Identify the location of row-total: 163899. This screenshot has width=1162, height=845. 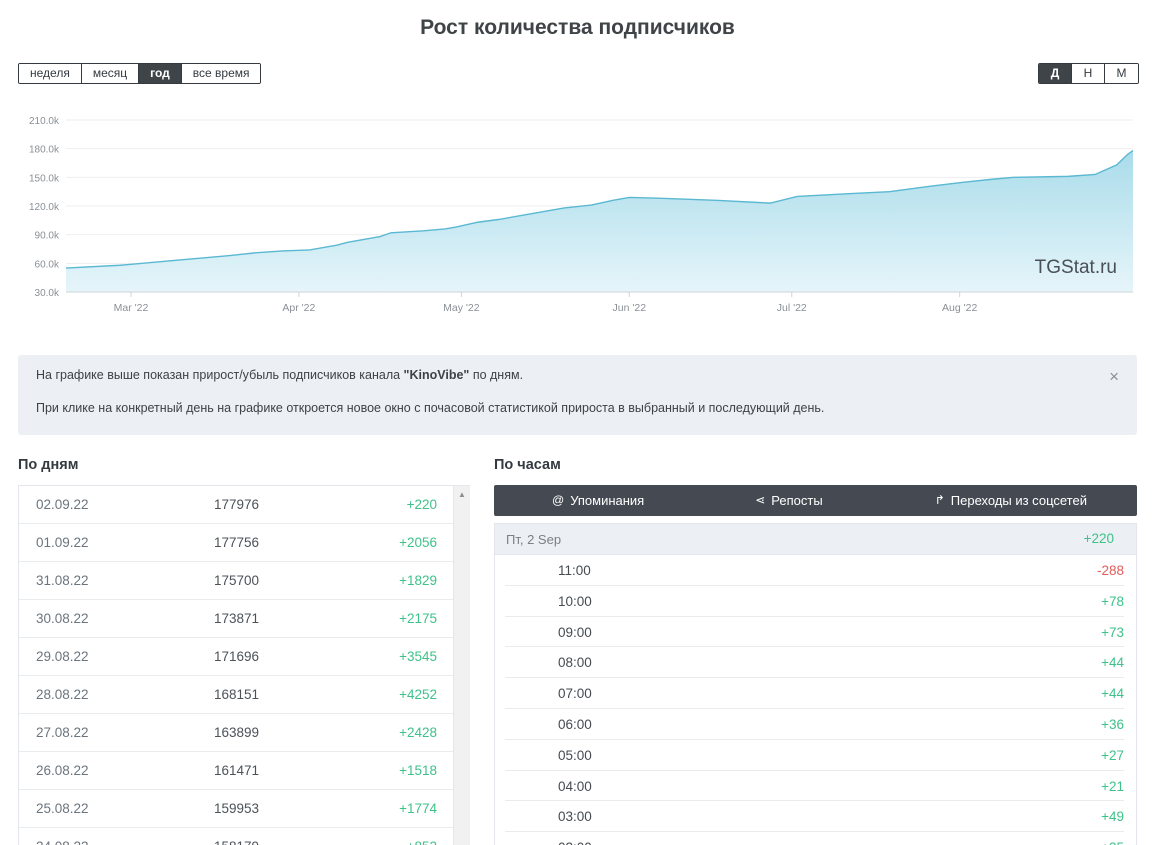
(237, 732).